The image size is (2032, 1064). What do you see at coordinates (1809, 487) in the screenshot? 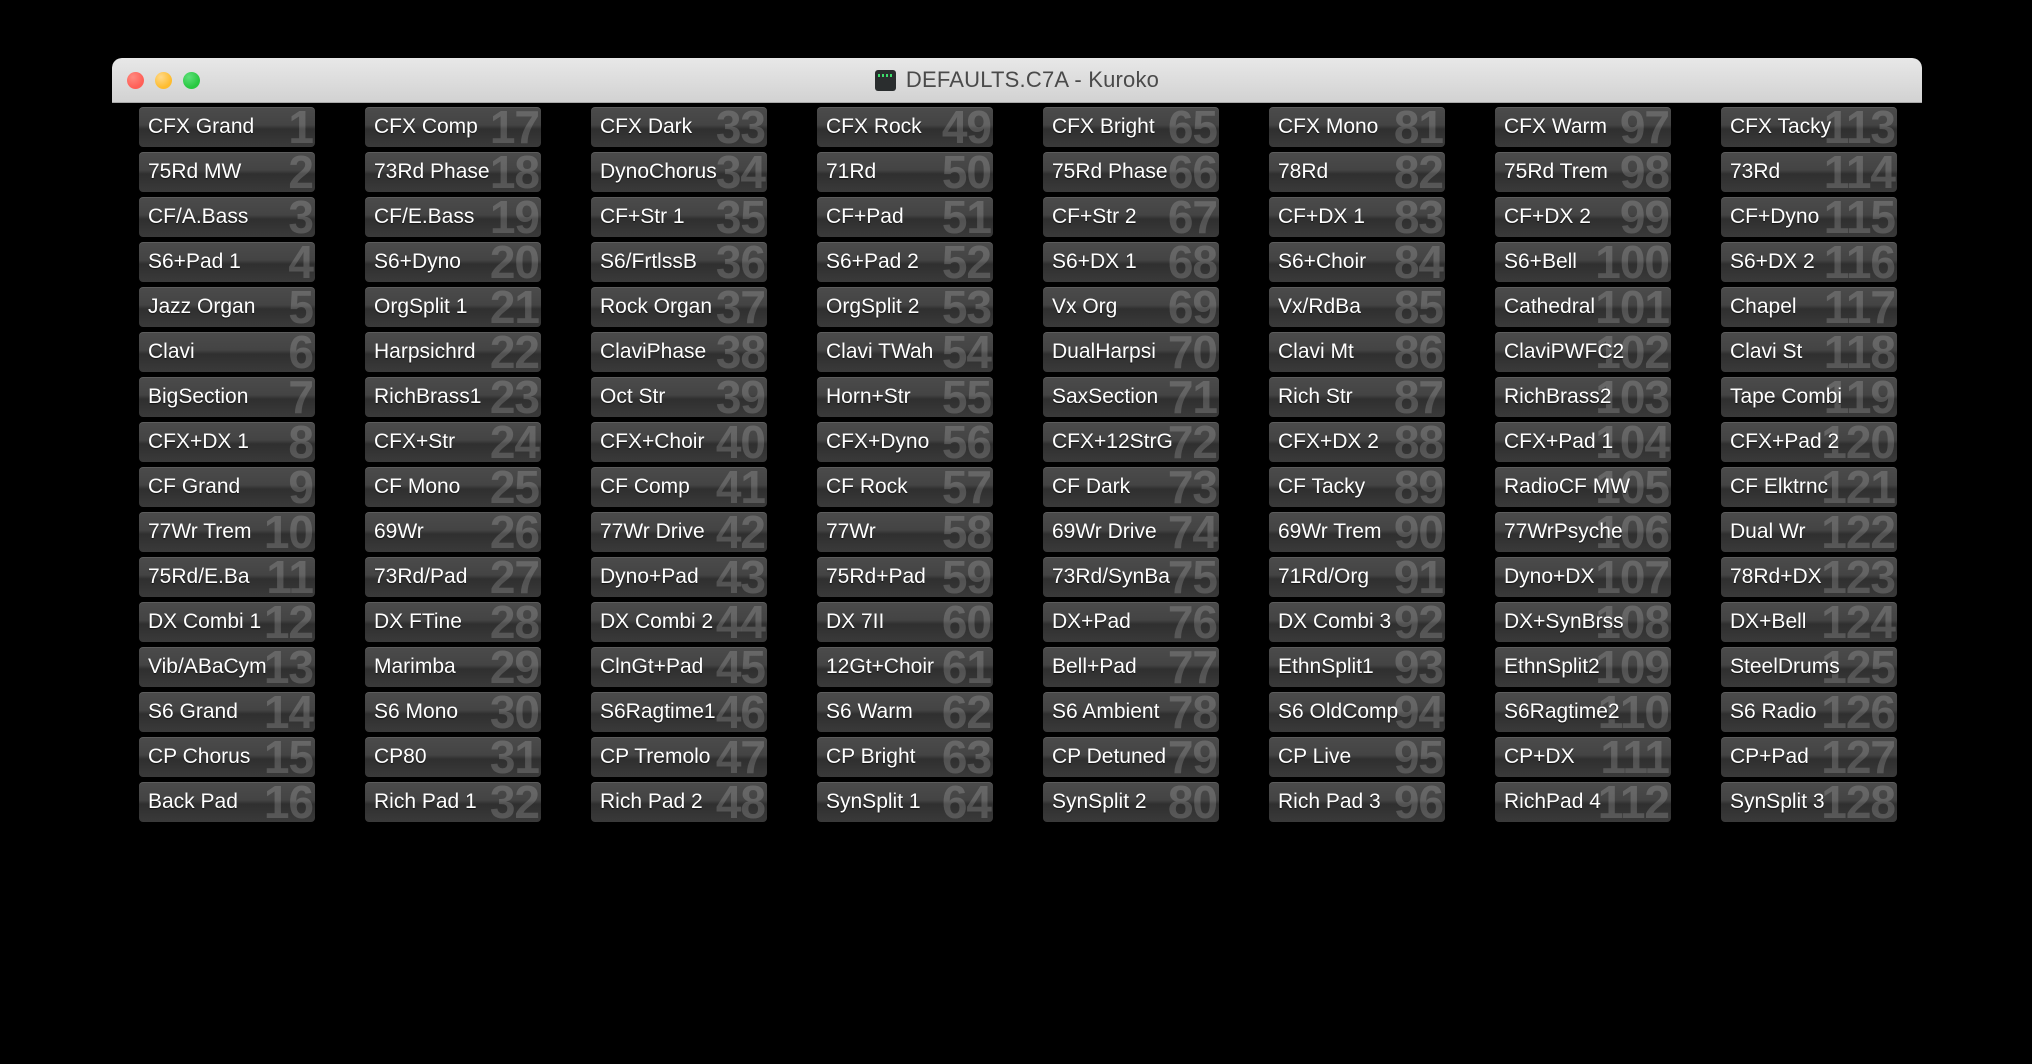
I see `preset-button: 121 CF Elktrnc` at bounding box center [1809, 487].